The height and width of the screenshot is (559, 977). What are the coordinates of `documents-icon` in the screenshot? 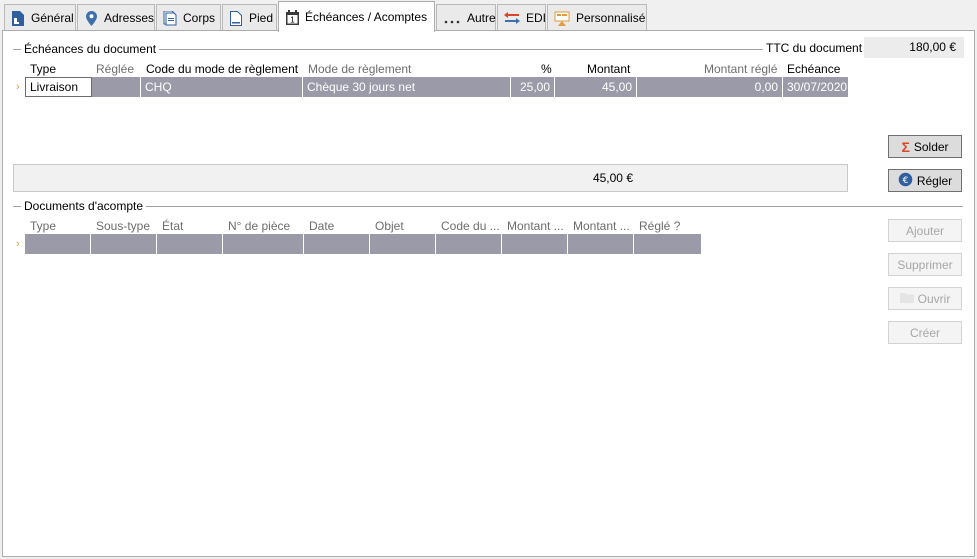 It's located at (170, 18).